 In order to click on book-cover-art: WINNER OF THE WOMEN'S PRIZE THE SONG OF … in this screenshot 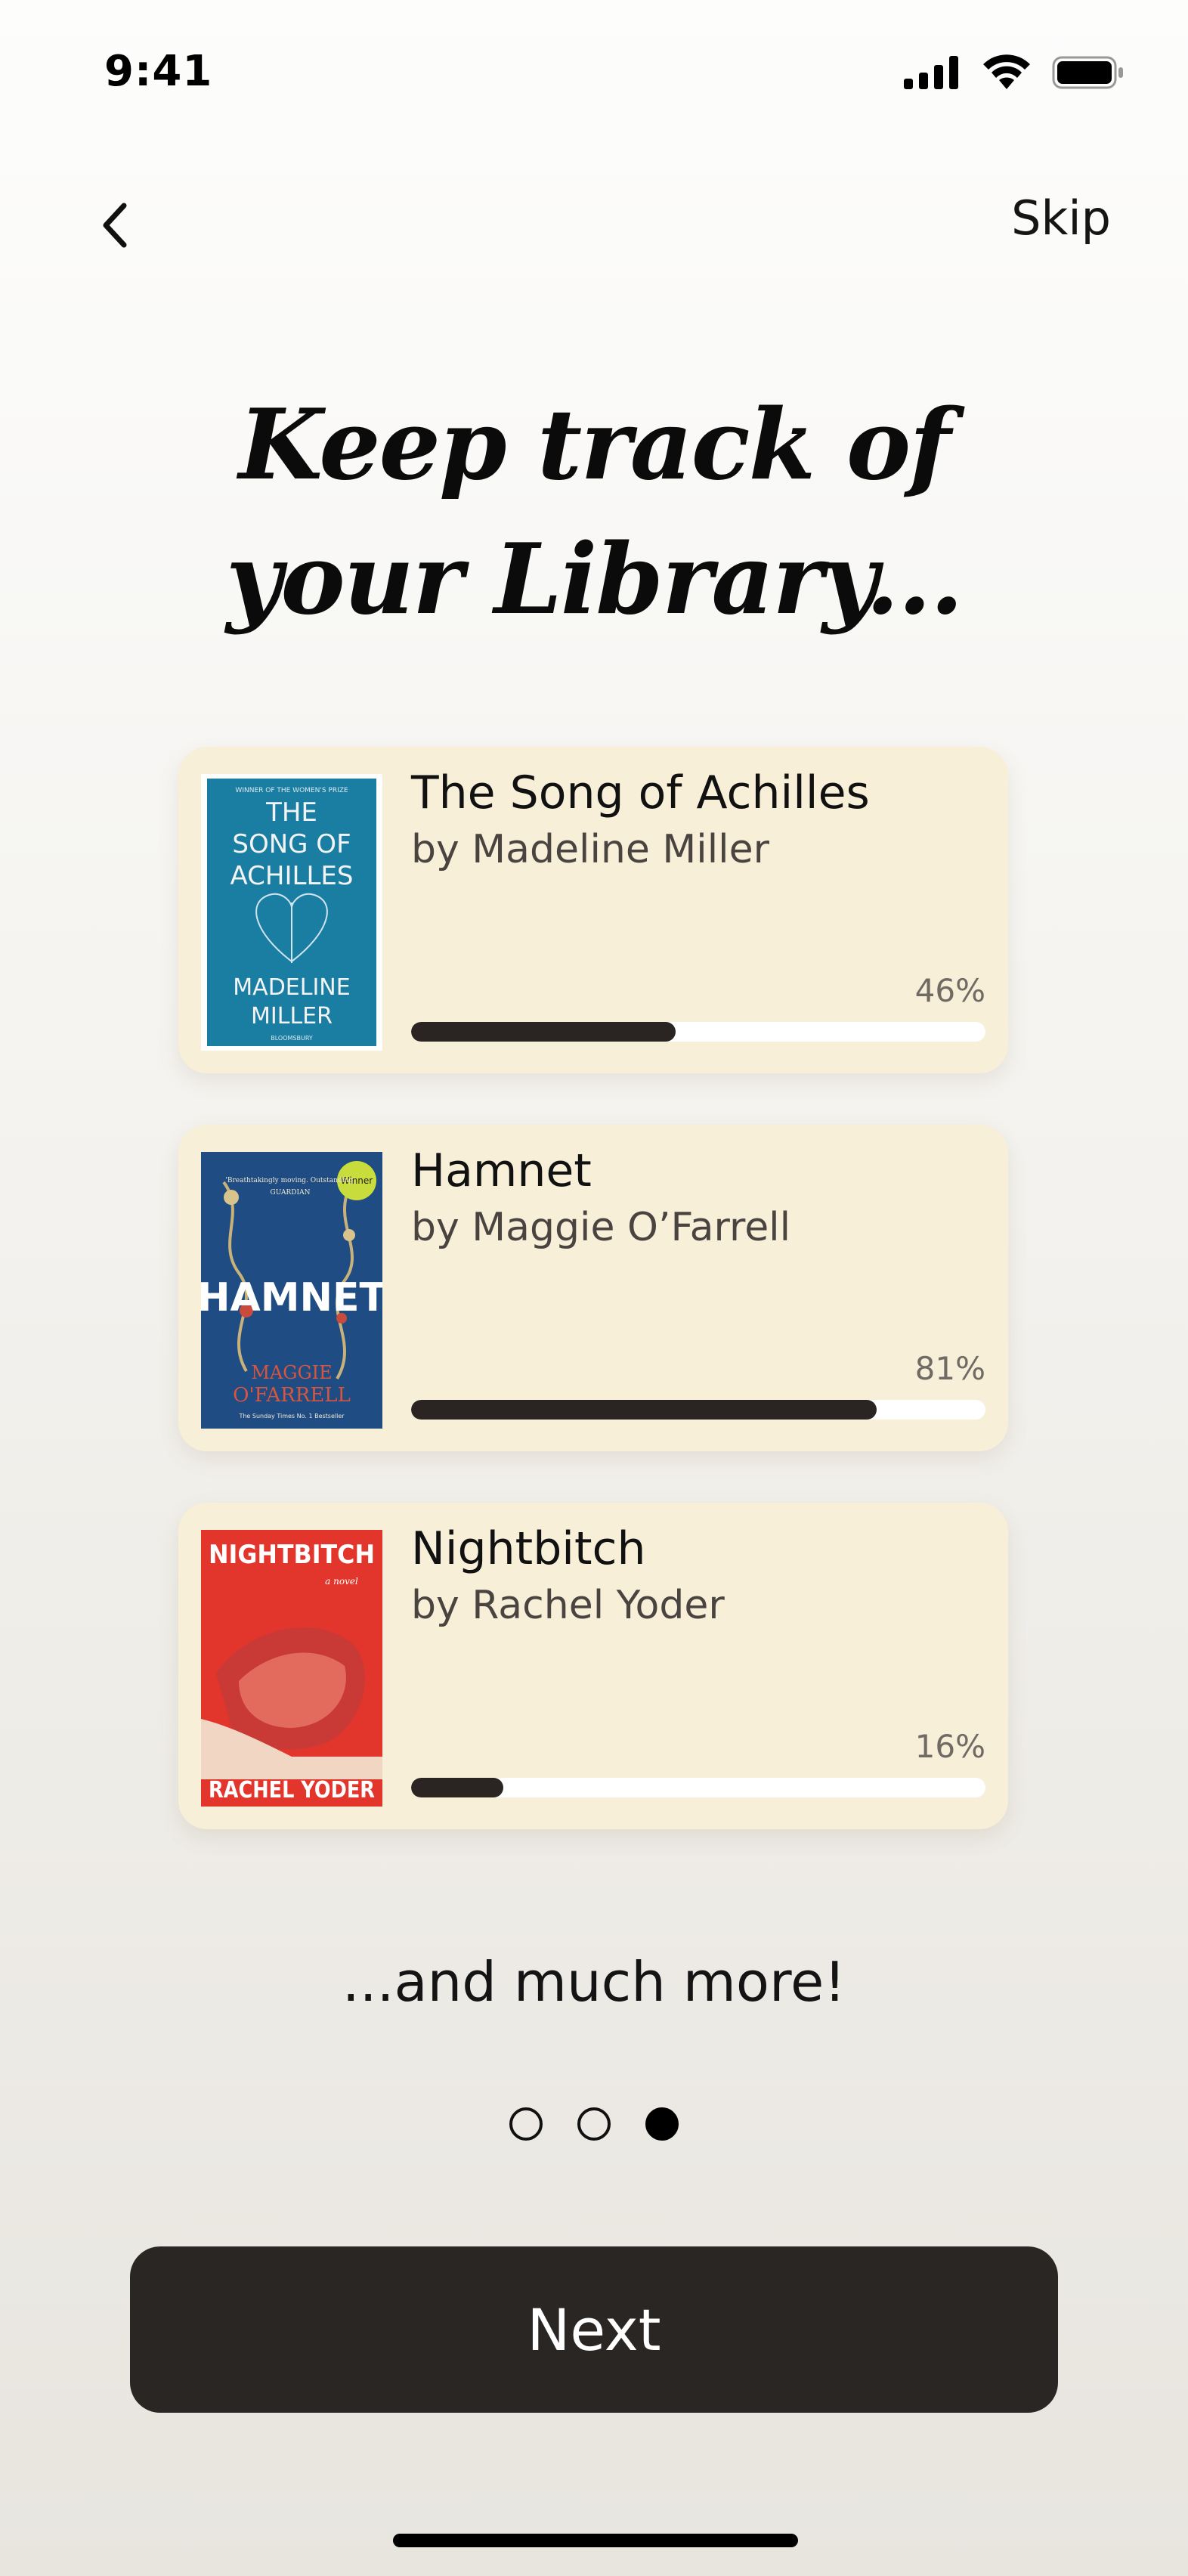, I will do `click(291, 912)`.